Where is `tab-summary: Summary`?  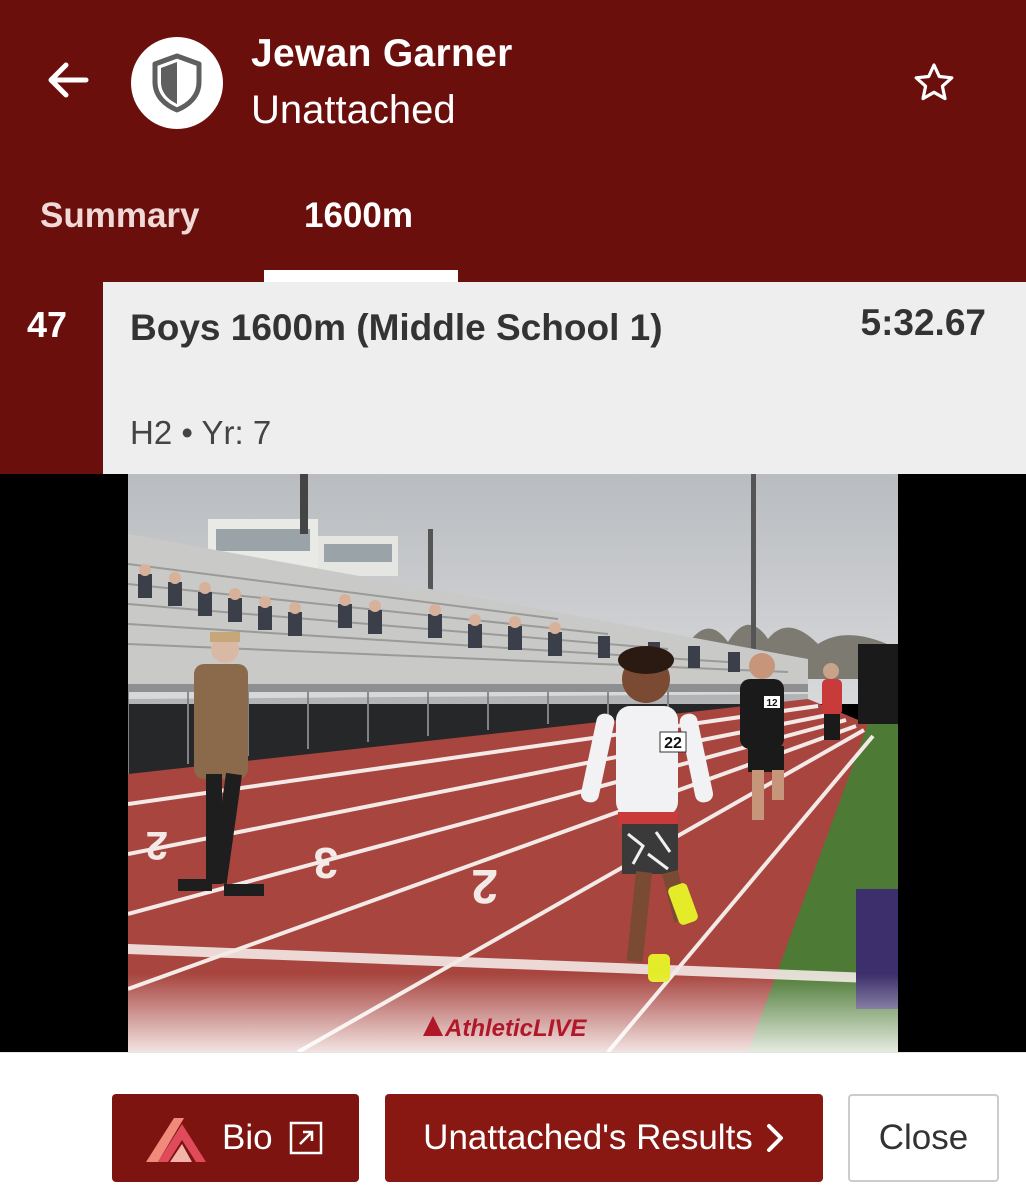 tab-summary: Summary is located at coordinates (120, 216).